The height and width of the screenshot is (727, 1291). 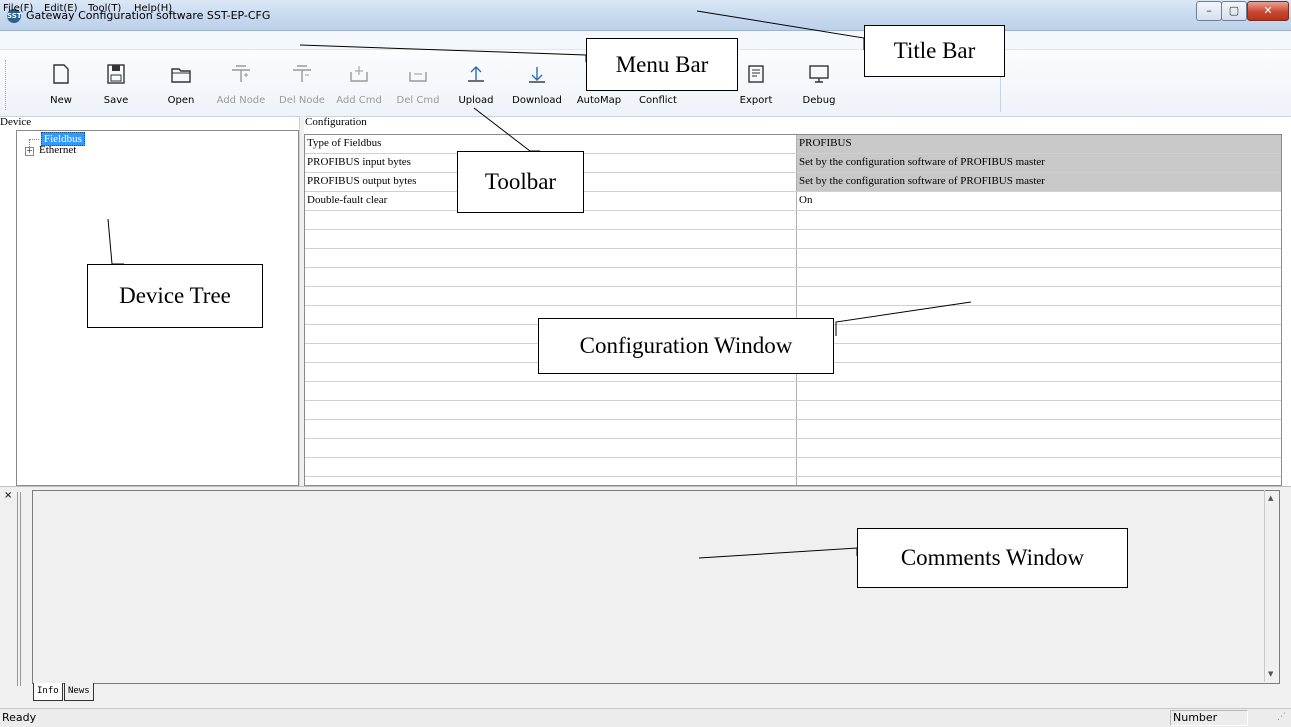 I want to click on debug-button-label: Debug, so click(x=819, y=100).